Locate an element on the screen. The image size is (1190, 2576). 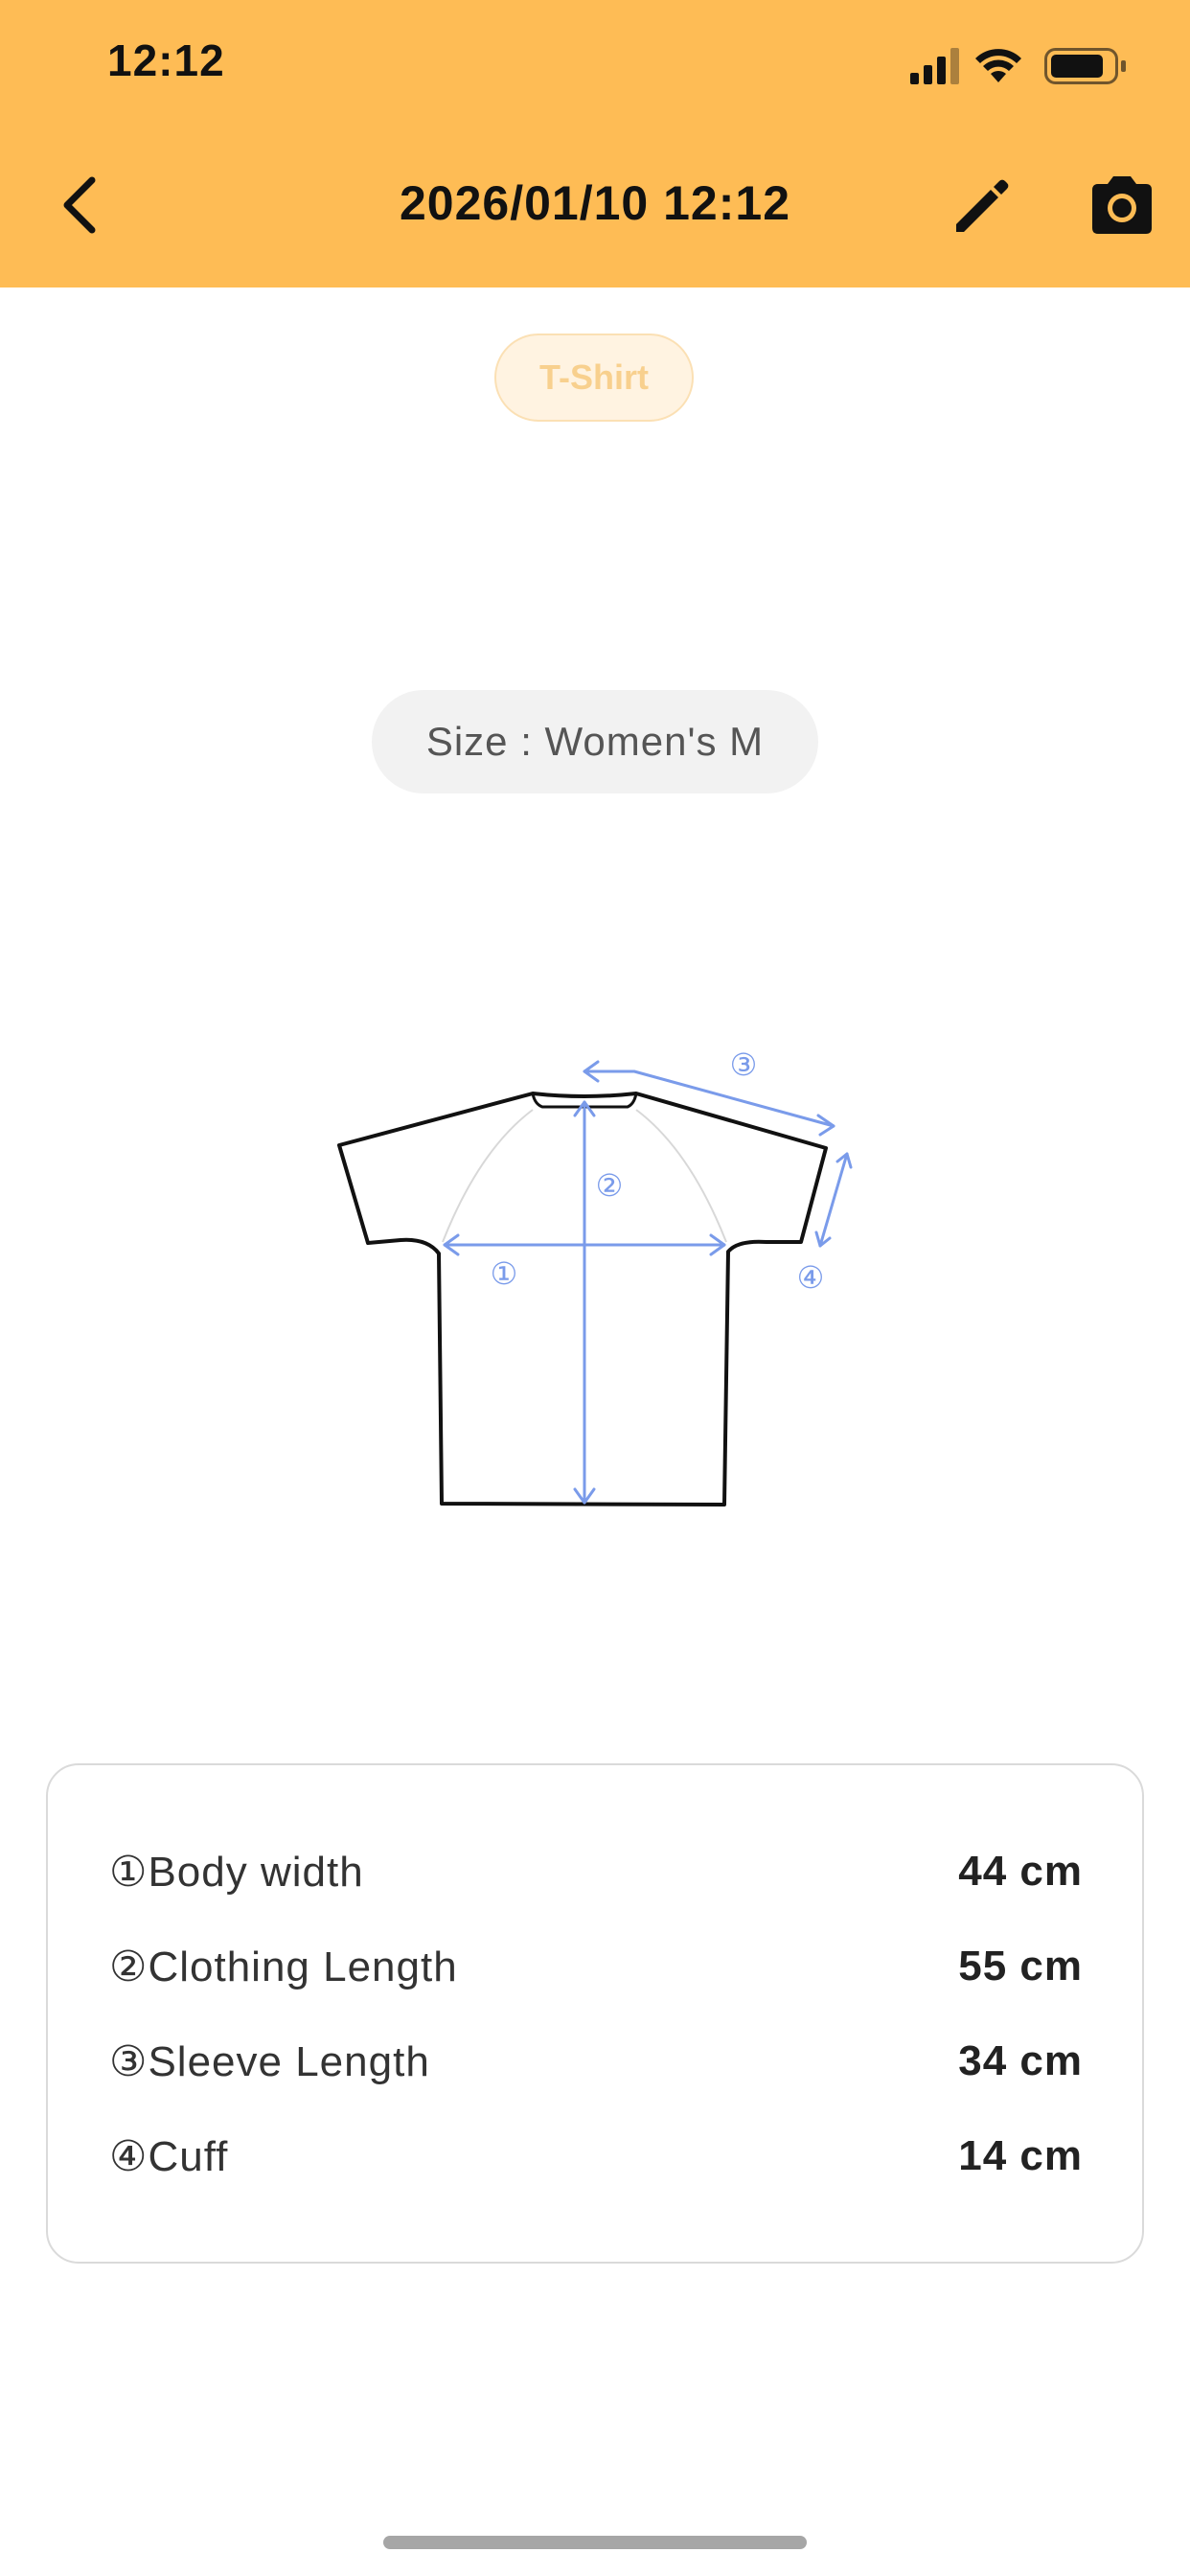
marker-3: ③ is located at coordinates (744, 1064).